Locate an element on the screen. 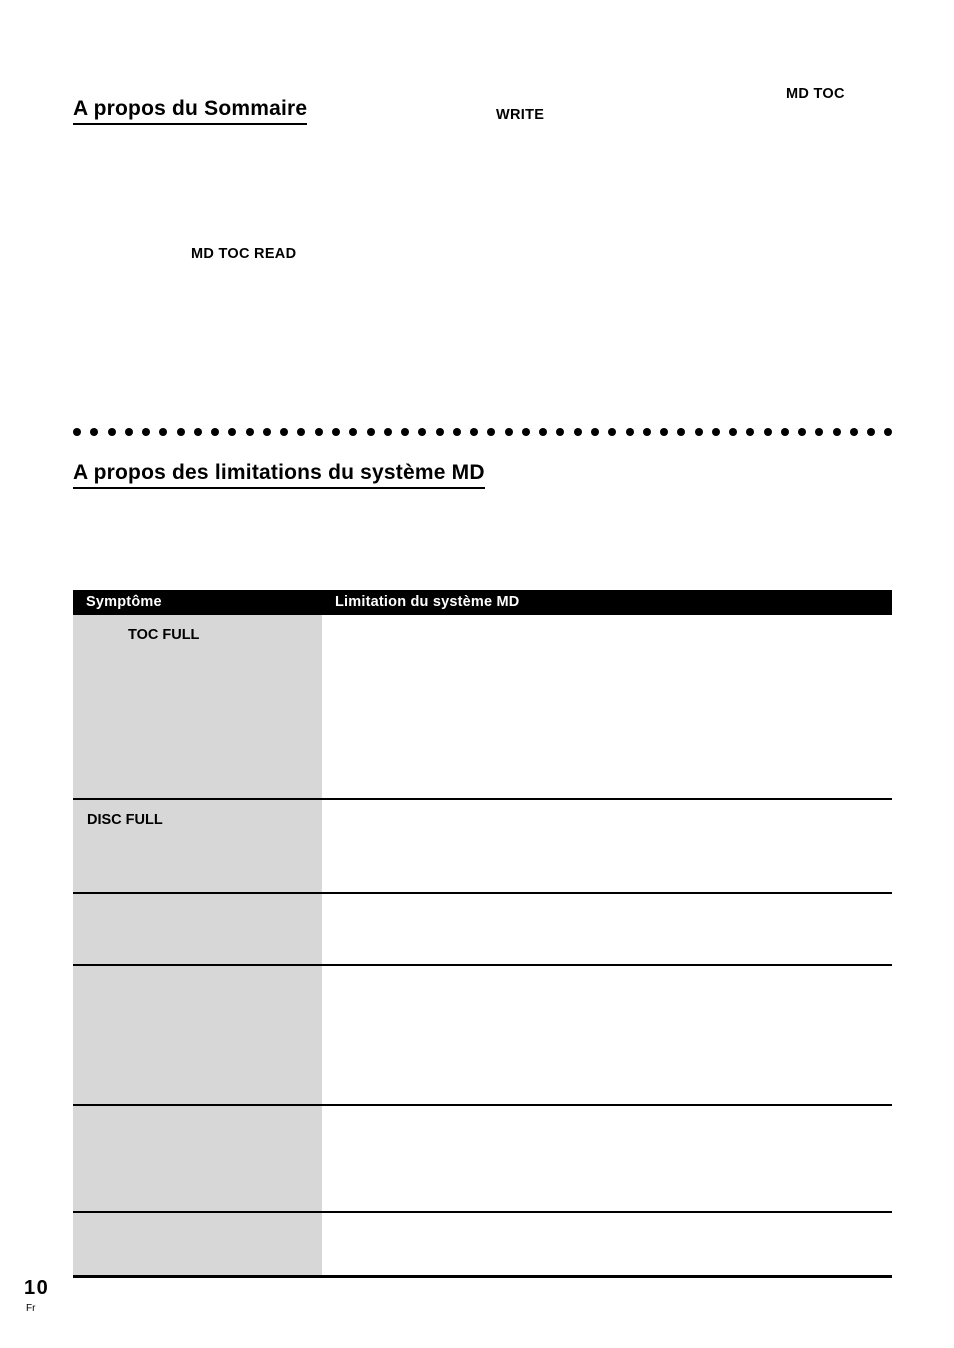 The width and height of the screenshot is (954, 1348). table-header: Symptôme Limitation du système MD is located at coordinates (482, 602).